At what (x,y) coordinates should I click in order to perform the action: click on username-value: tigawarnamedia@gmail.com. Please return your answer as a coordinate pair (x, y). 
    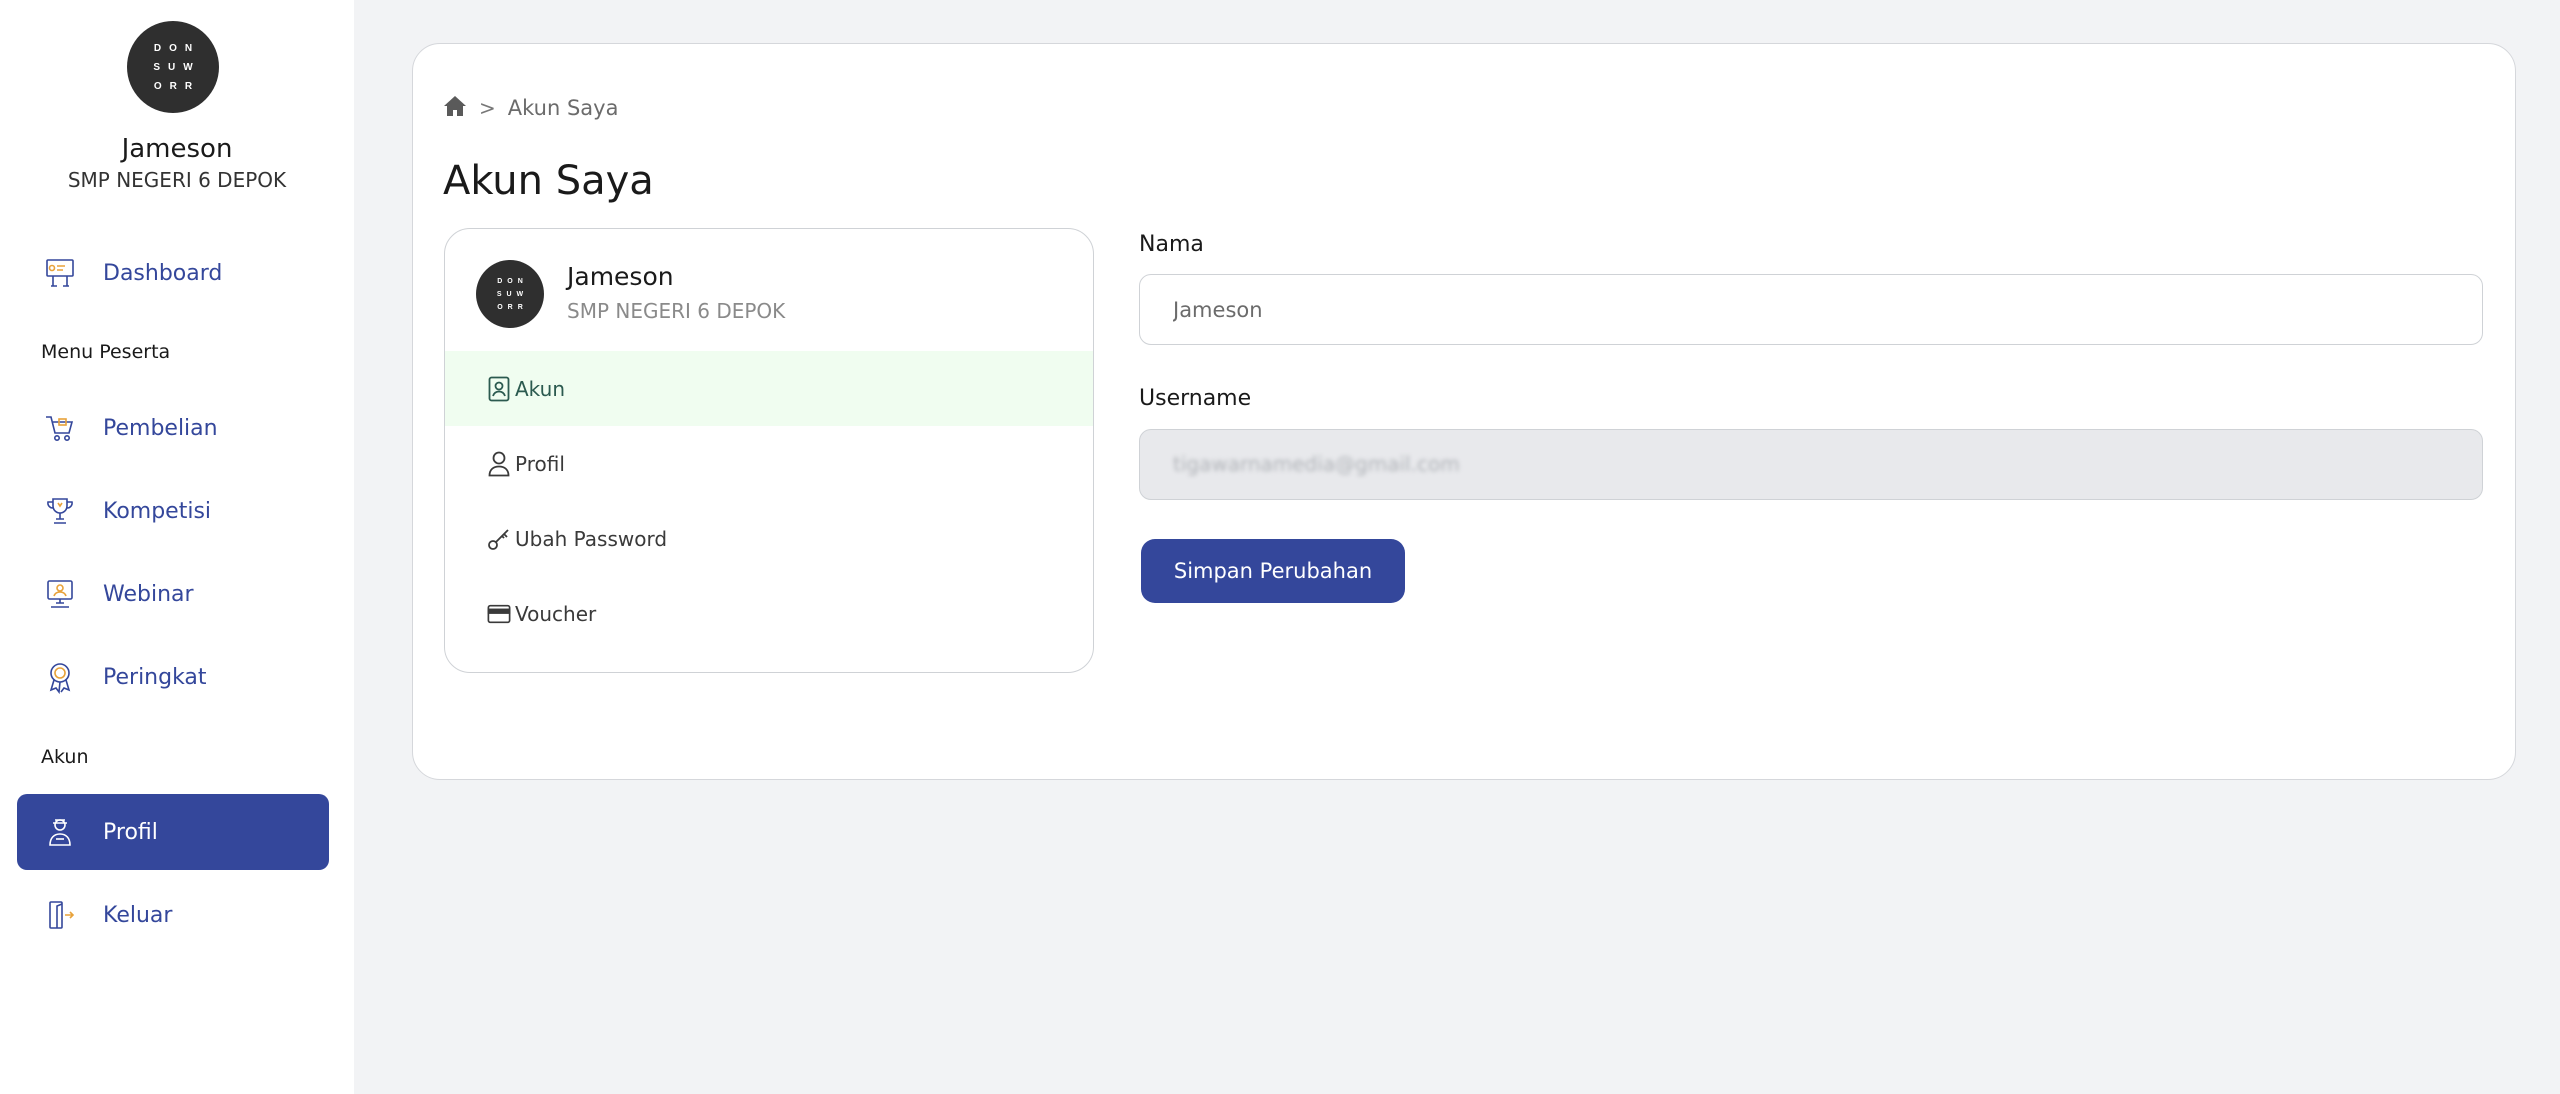
    Looking at the image, I should click on (1316, 464).